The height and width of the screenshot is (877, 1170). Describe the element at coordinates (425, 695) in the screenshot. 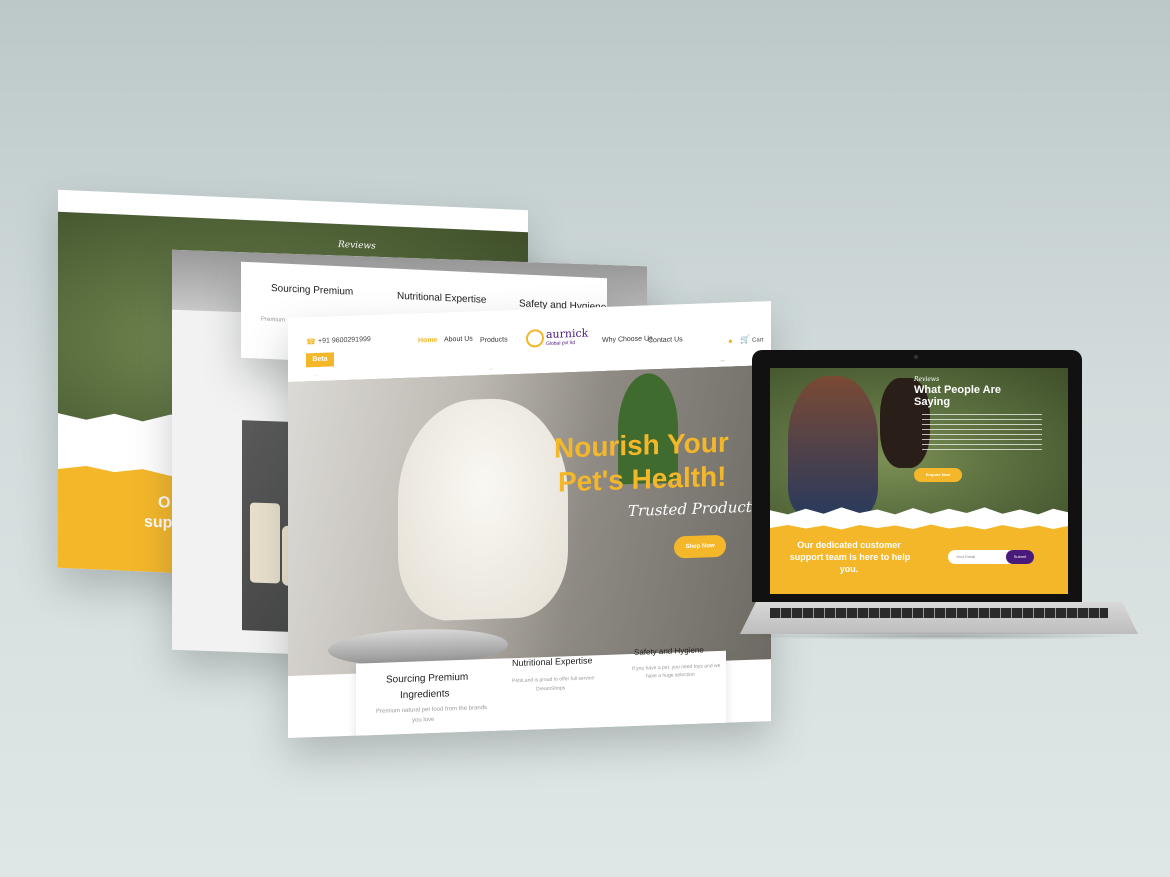

I see `feature-1-title-line2: Ingredients` at that location.